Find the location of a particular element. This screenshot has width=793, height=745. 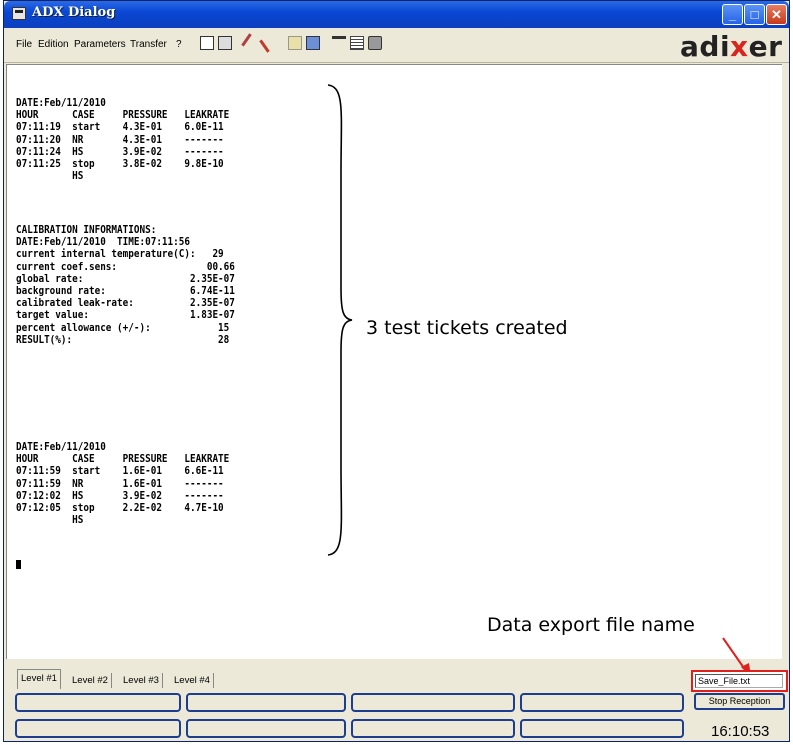

printer-icon is located at coordinates (375, 43).